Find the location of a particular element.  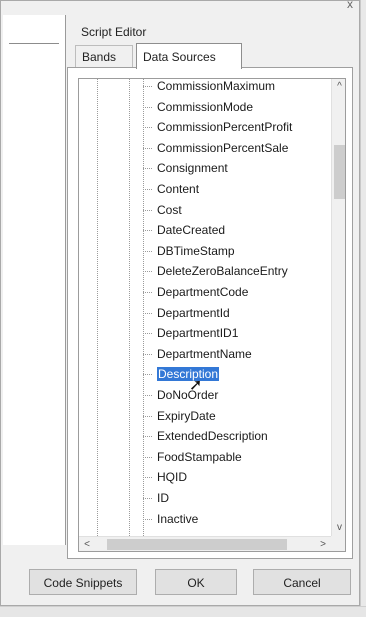

tree-item: CommissionMaximum is located at coordinates (209, 87).